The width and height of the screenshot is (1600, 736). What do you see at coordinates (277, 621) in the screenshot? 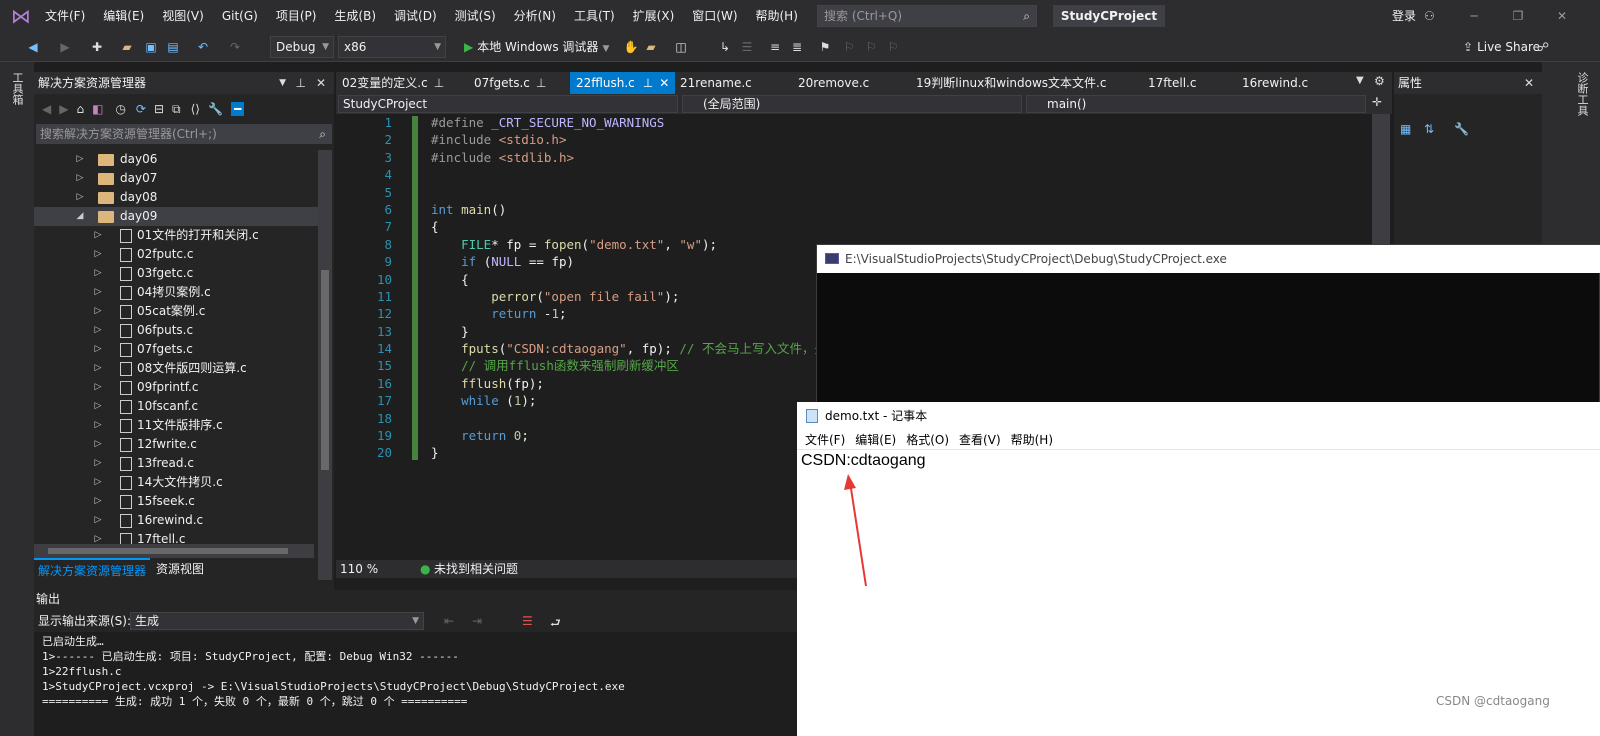
I see `output-source-dropdown: 生成 ▼` at bounding box center [277, 621].